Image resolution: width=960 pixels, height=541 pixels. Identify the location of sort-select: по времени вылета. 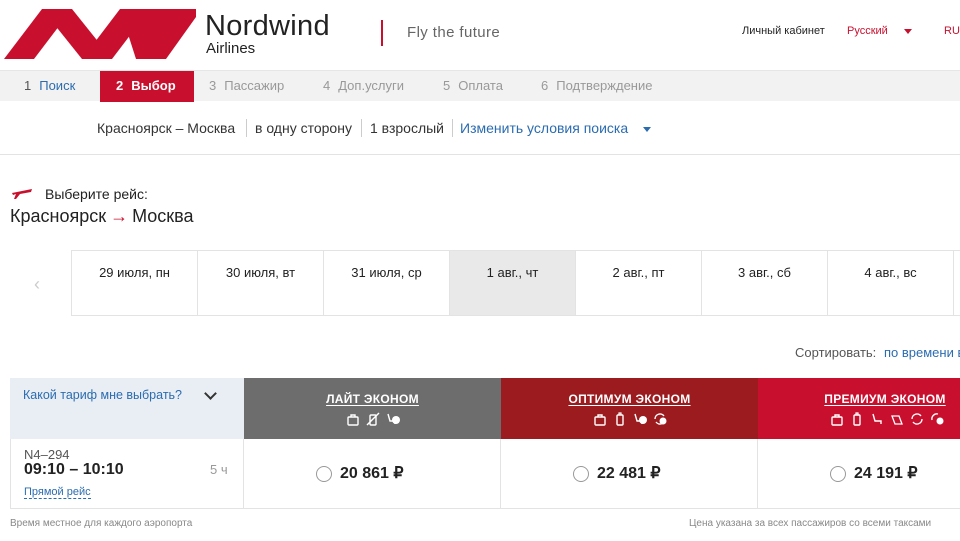
(922, 352).